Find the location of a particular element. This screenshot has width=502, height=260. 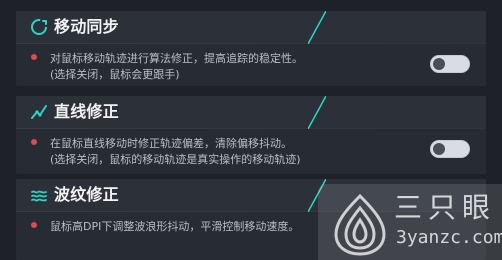

section-title: 波纹修正 is located at coordinates (86, 194).